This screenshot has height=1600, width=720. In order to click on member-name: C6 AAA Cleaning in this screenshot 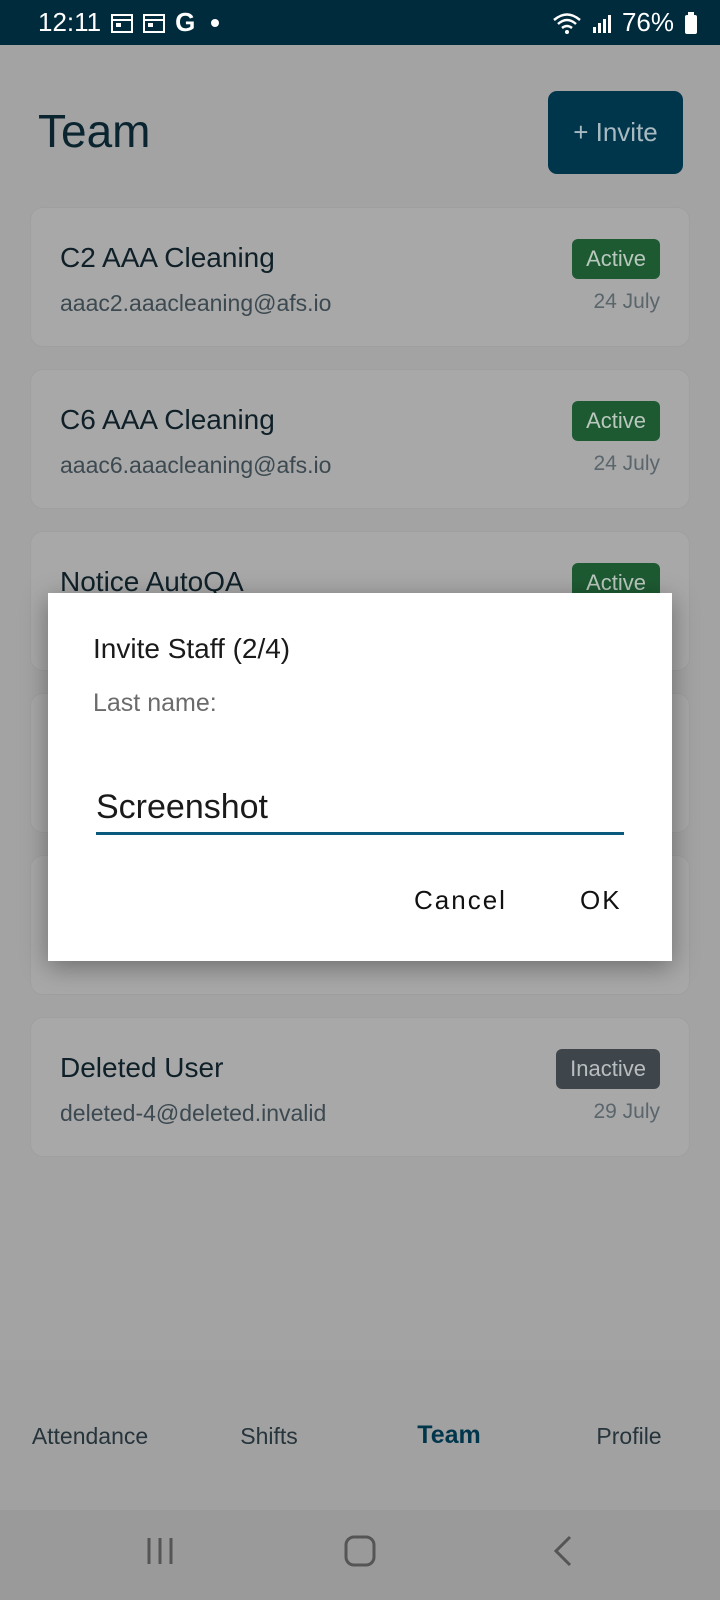, I will do `click(167, 419)`.